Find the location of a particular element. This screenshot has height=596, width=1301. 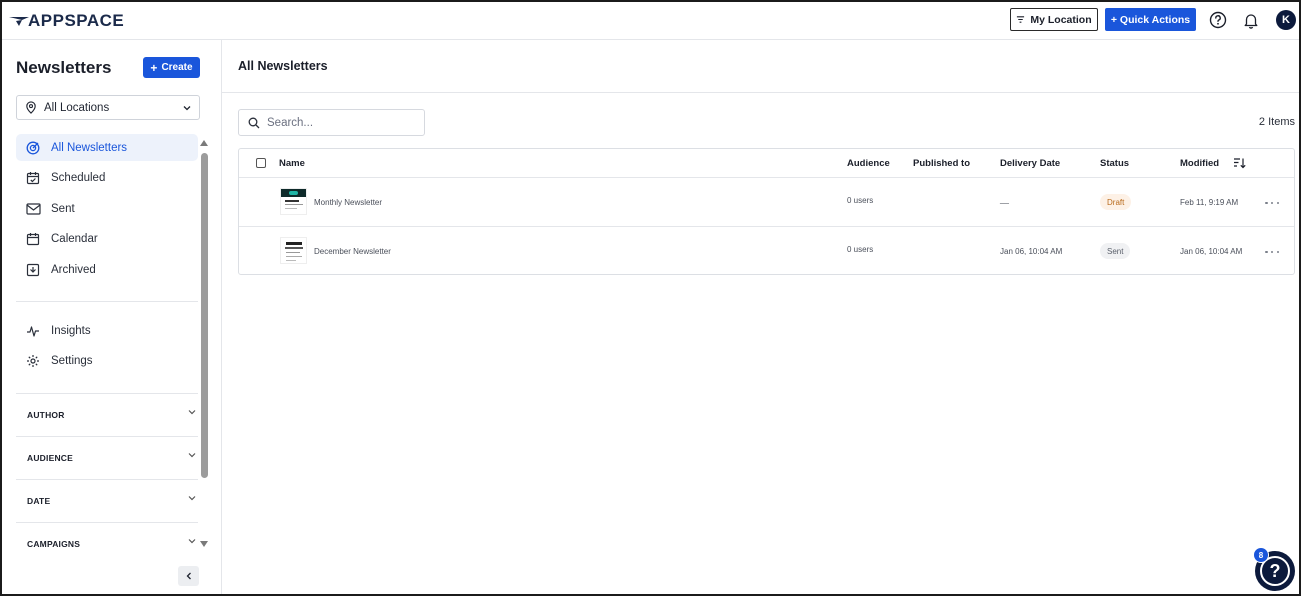

sidebar-item-insights: Insights is located at coordinates (107, 330).